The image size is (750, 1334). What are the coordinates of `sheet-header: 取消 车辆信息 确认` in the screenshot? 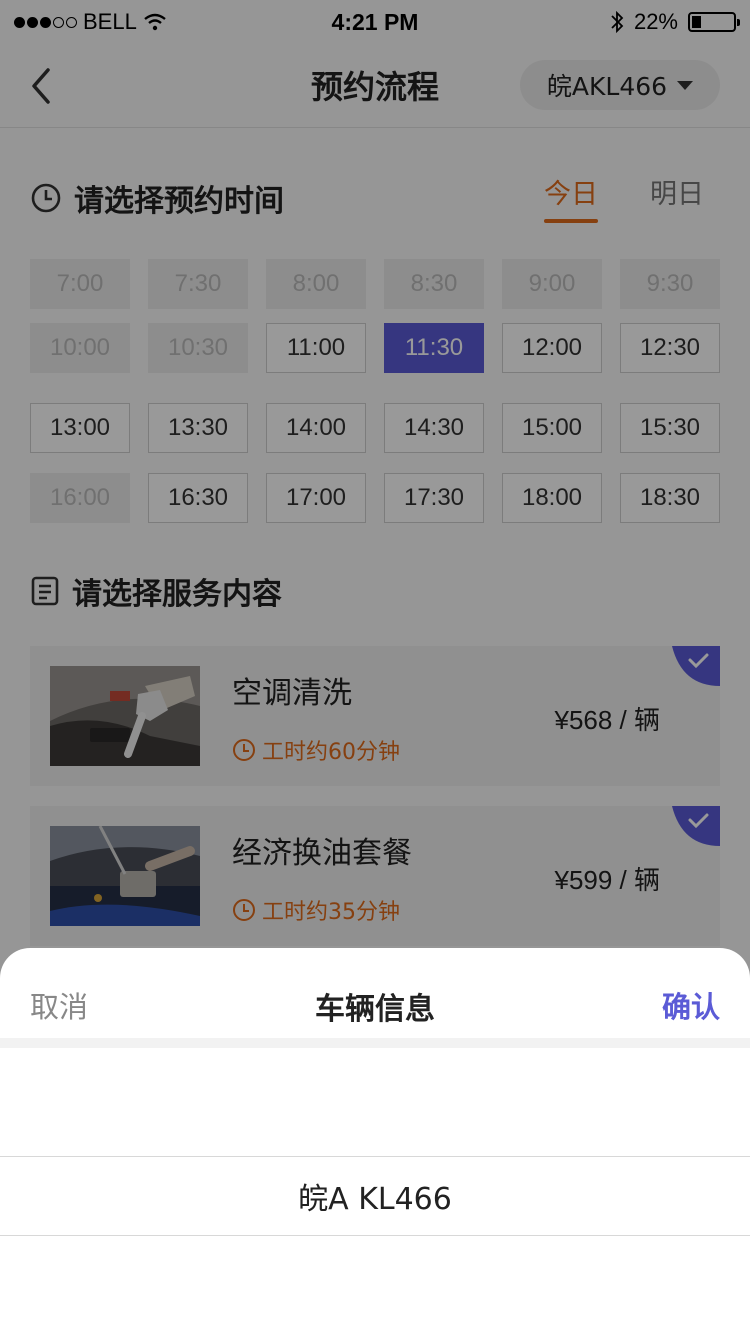 It's located at (375, 998).